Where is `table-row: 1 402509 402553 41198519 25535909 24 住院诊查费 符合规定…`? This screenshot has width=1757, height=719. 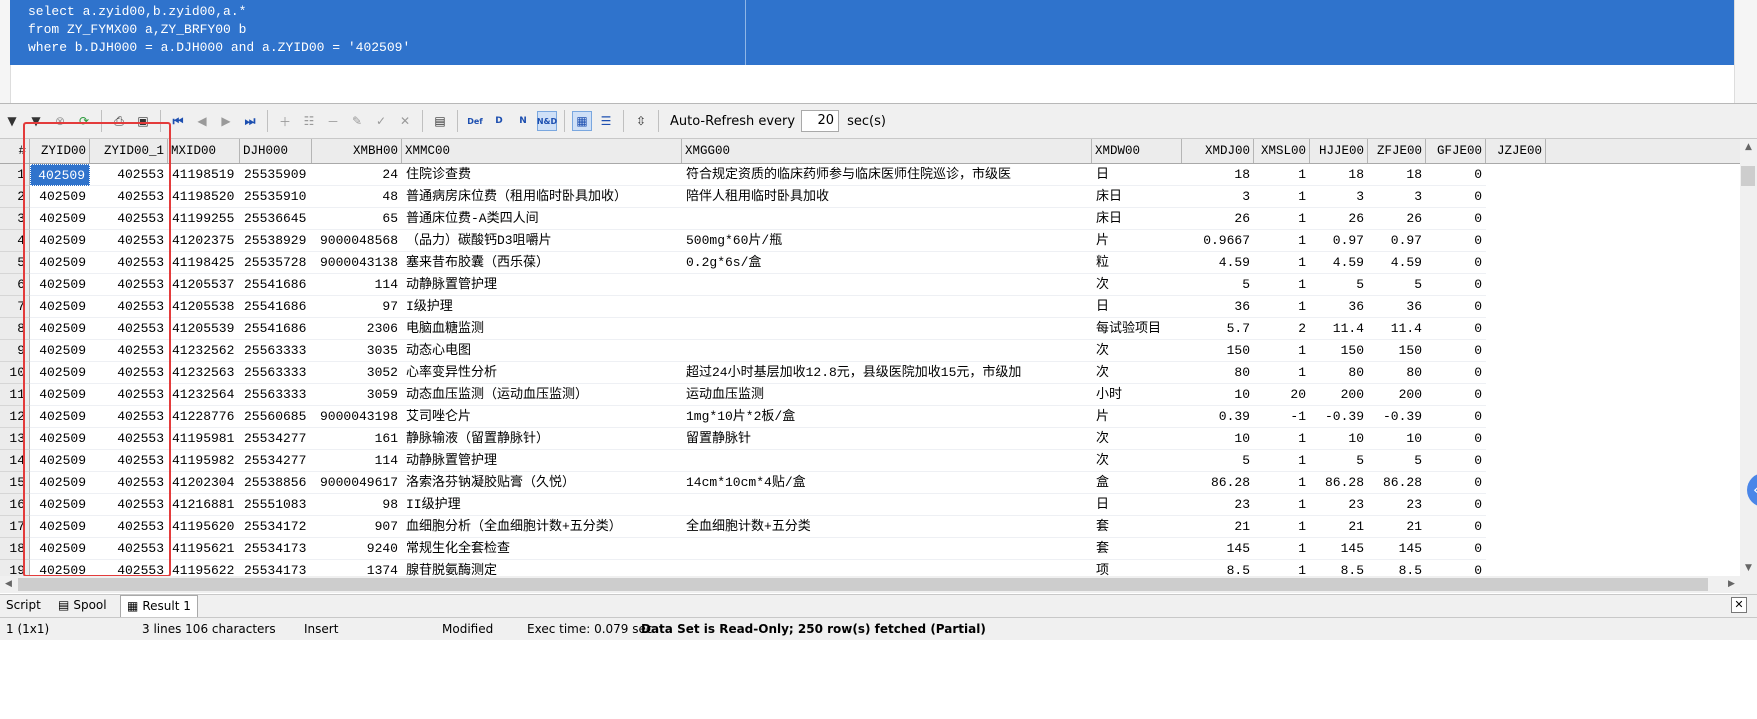 table-row: 1 402509 402553 41198519 25535909 24 住院诊查费 符合规定… is located at coordinates (870, 175).